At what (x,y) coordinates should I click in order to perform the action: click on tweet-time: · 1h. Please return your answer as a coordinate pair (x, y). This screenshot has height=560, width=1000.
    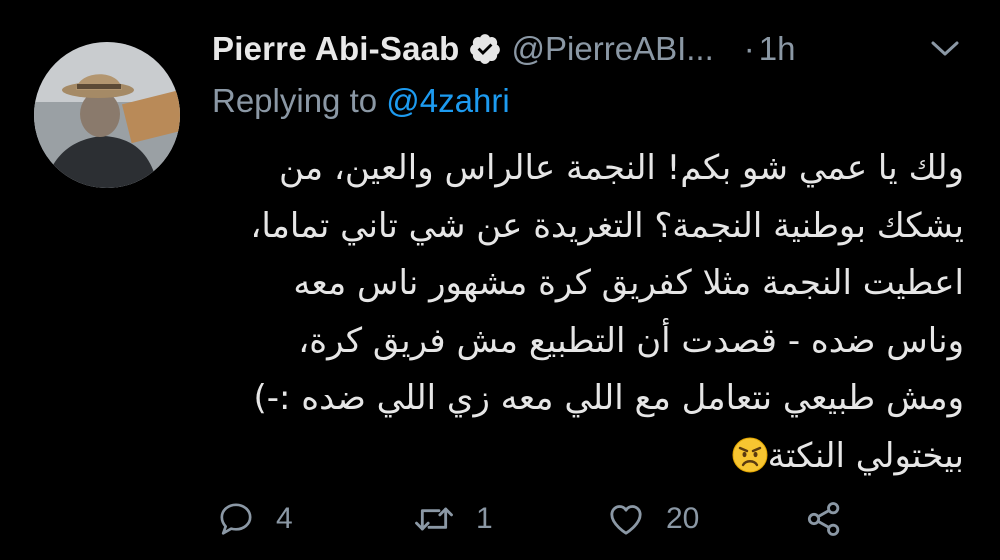
    Looking at the image, I should click on (769, 49).